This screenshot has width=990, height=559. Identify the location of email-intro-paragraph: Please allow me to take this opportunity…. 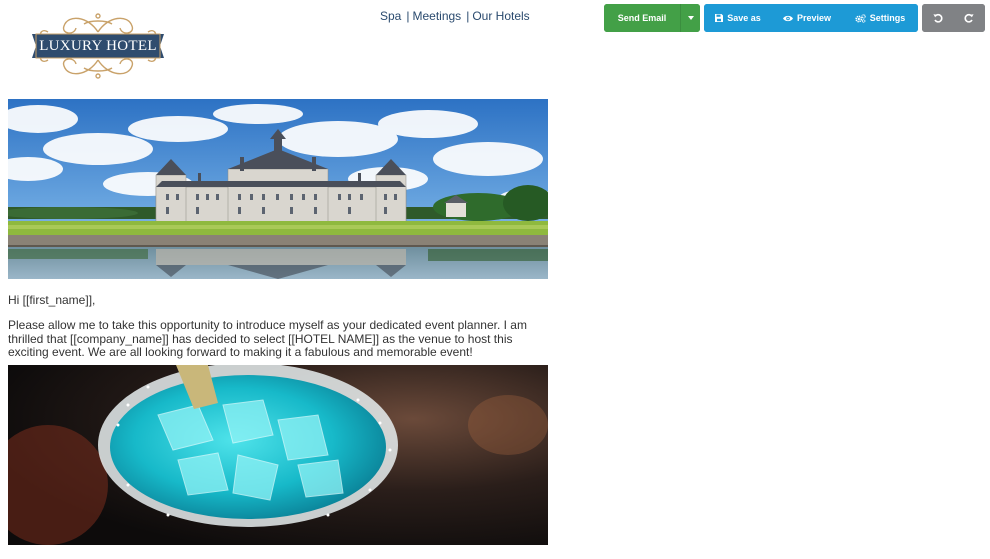
(267, 338).